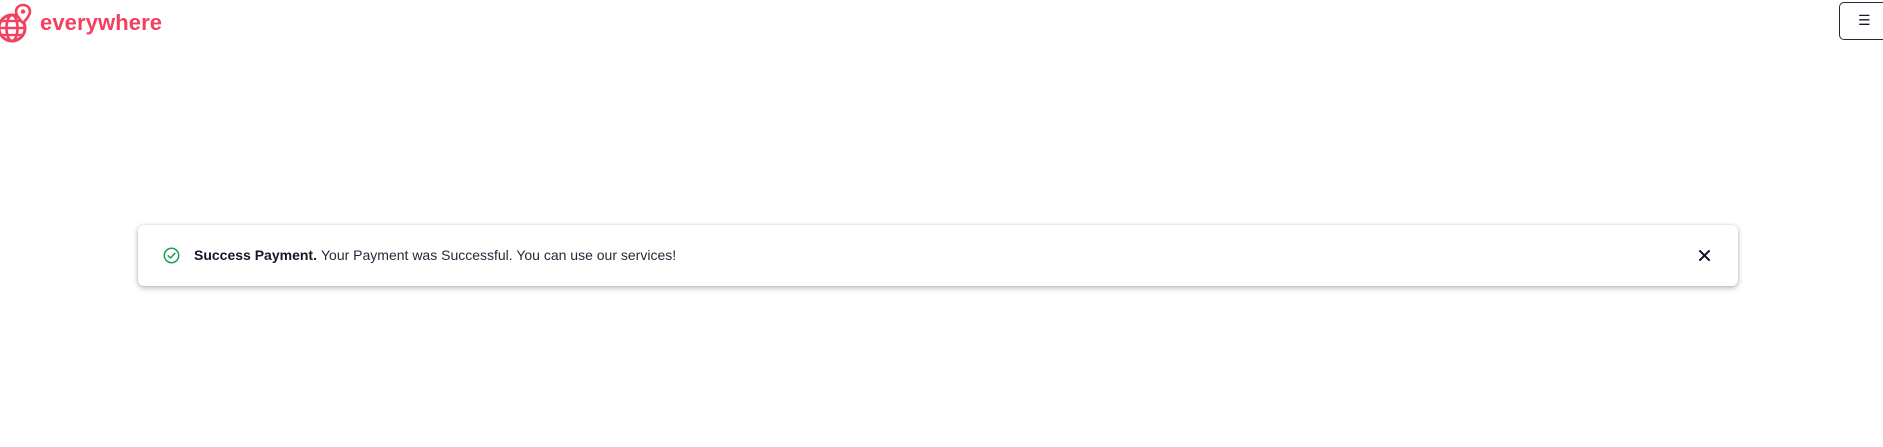  Describe the element at coordinates (1864, 21) in the screenshot. I see `hamburger-menu-icon: ☰` at that location.